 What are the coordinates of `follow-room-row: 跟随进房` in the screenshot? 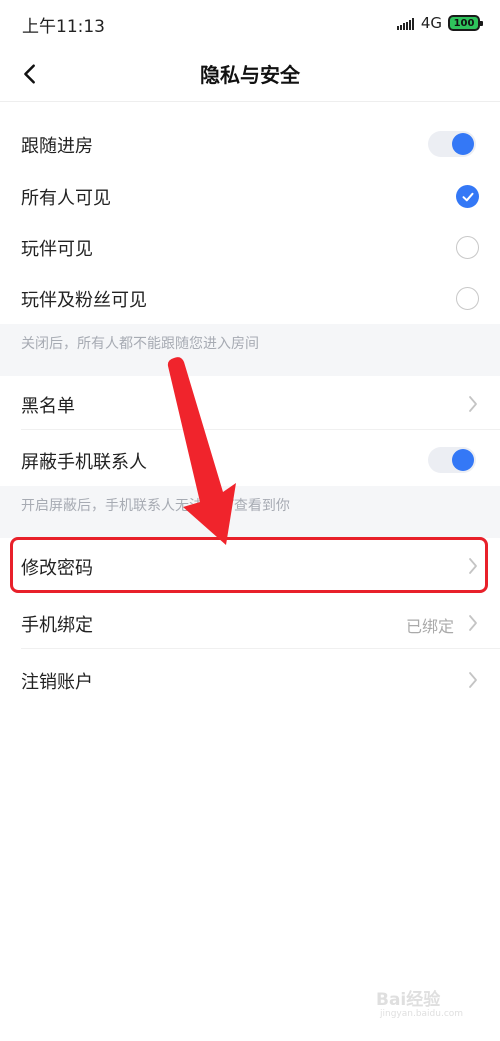 It's located at (250, 144).